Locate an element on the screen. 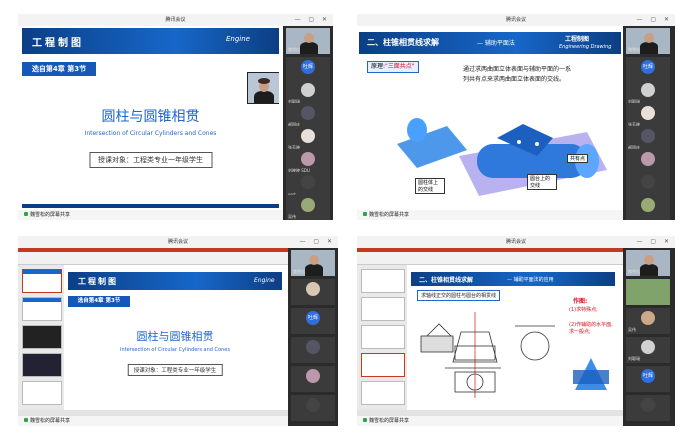 The height and width of the screenshot is (439, 694). label-cone-line: 圆台上的交线 is located at coordinates (542, 182).